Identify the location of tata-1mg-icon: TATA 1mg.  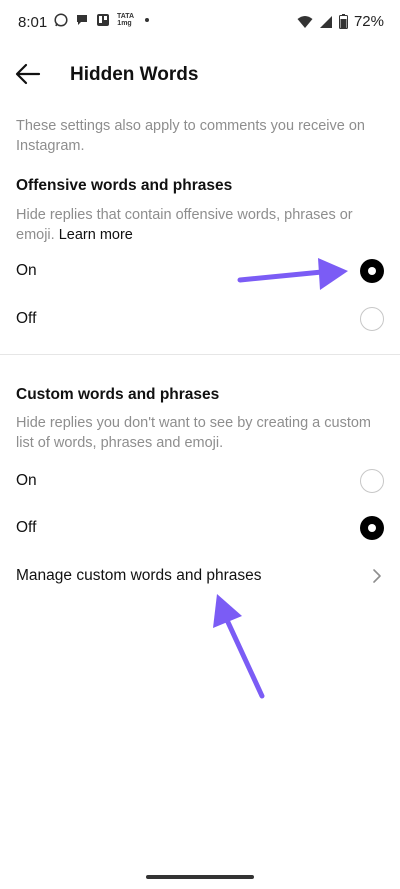
(126, 20).